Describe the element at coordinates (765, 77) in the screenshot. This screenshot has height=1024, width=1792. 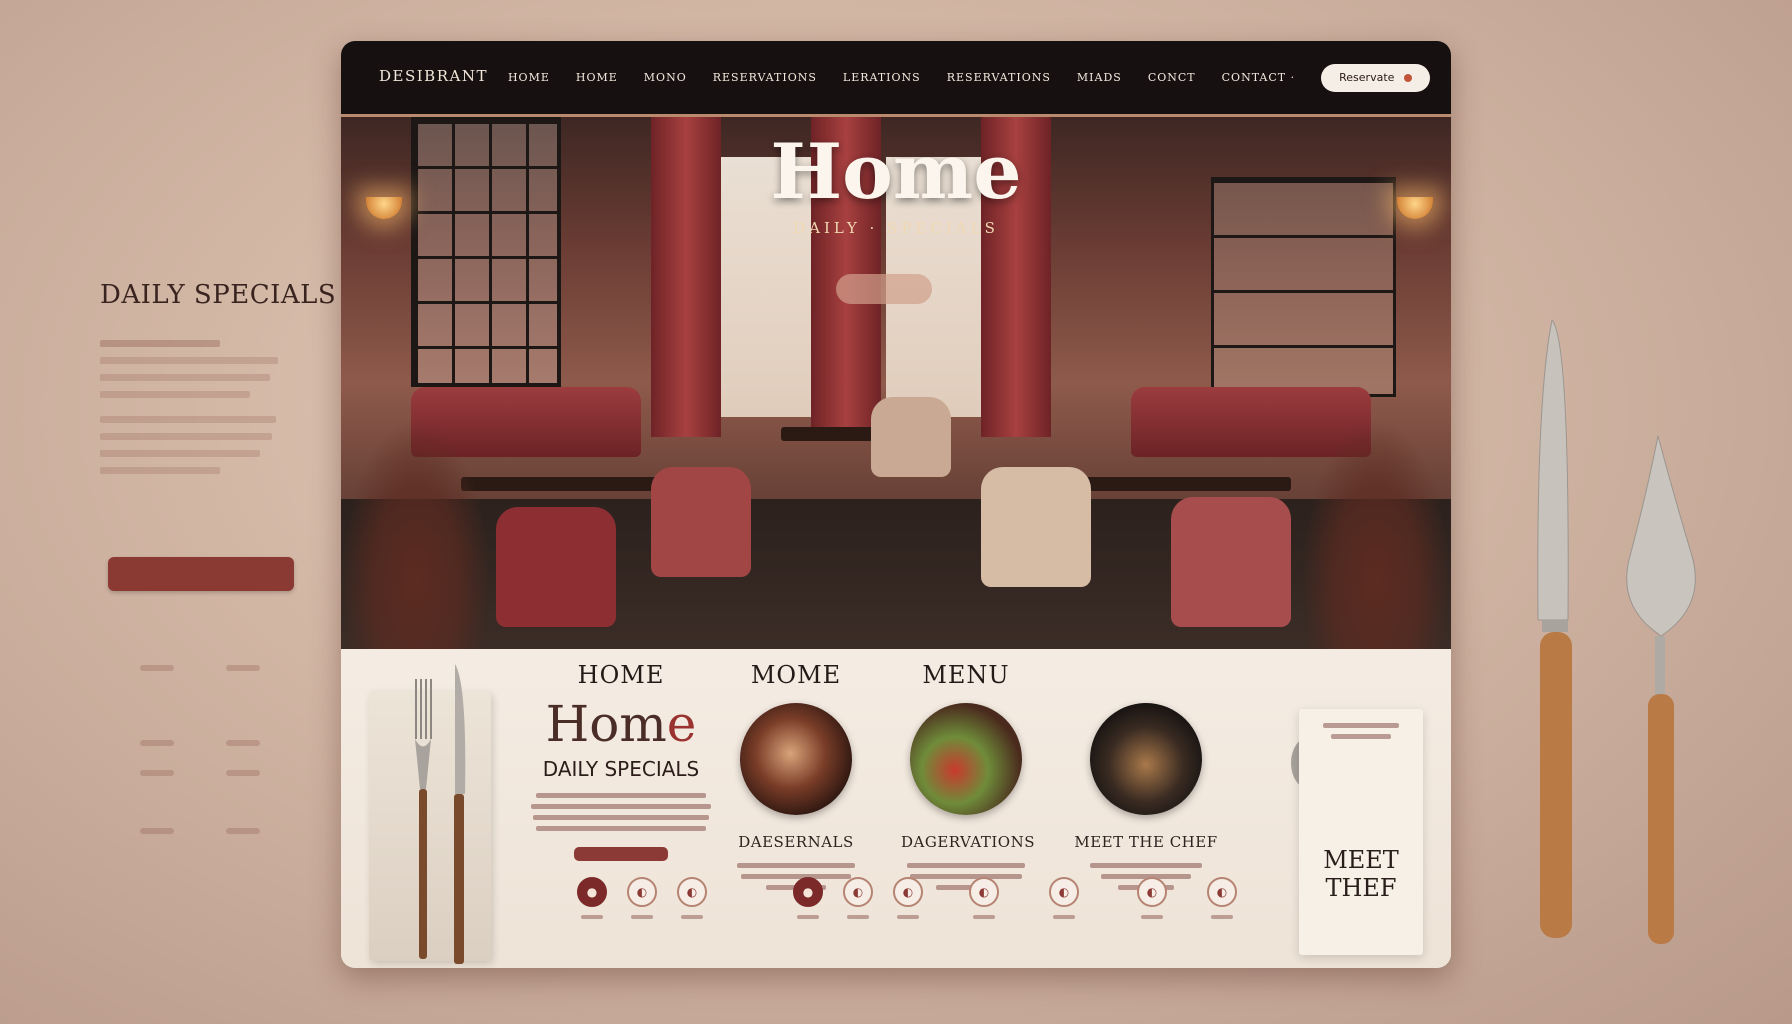
I see `nav-link-reservations: RESERVATIONS` at that location.